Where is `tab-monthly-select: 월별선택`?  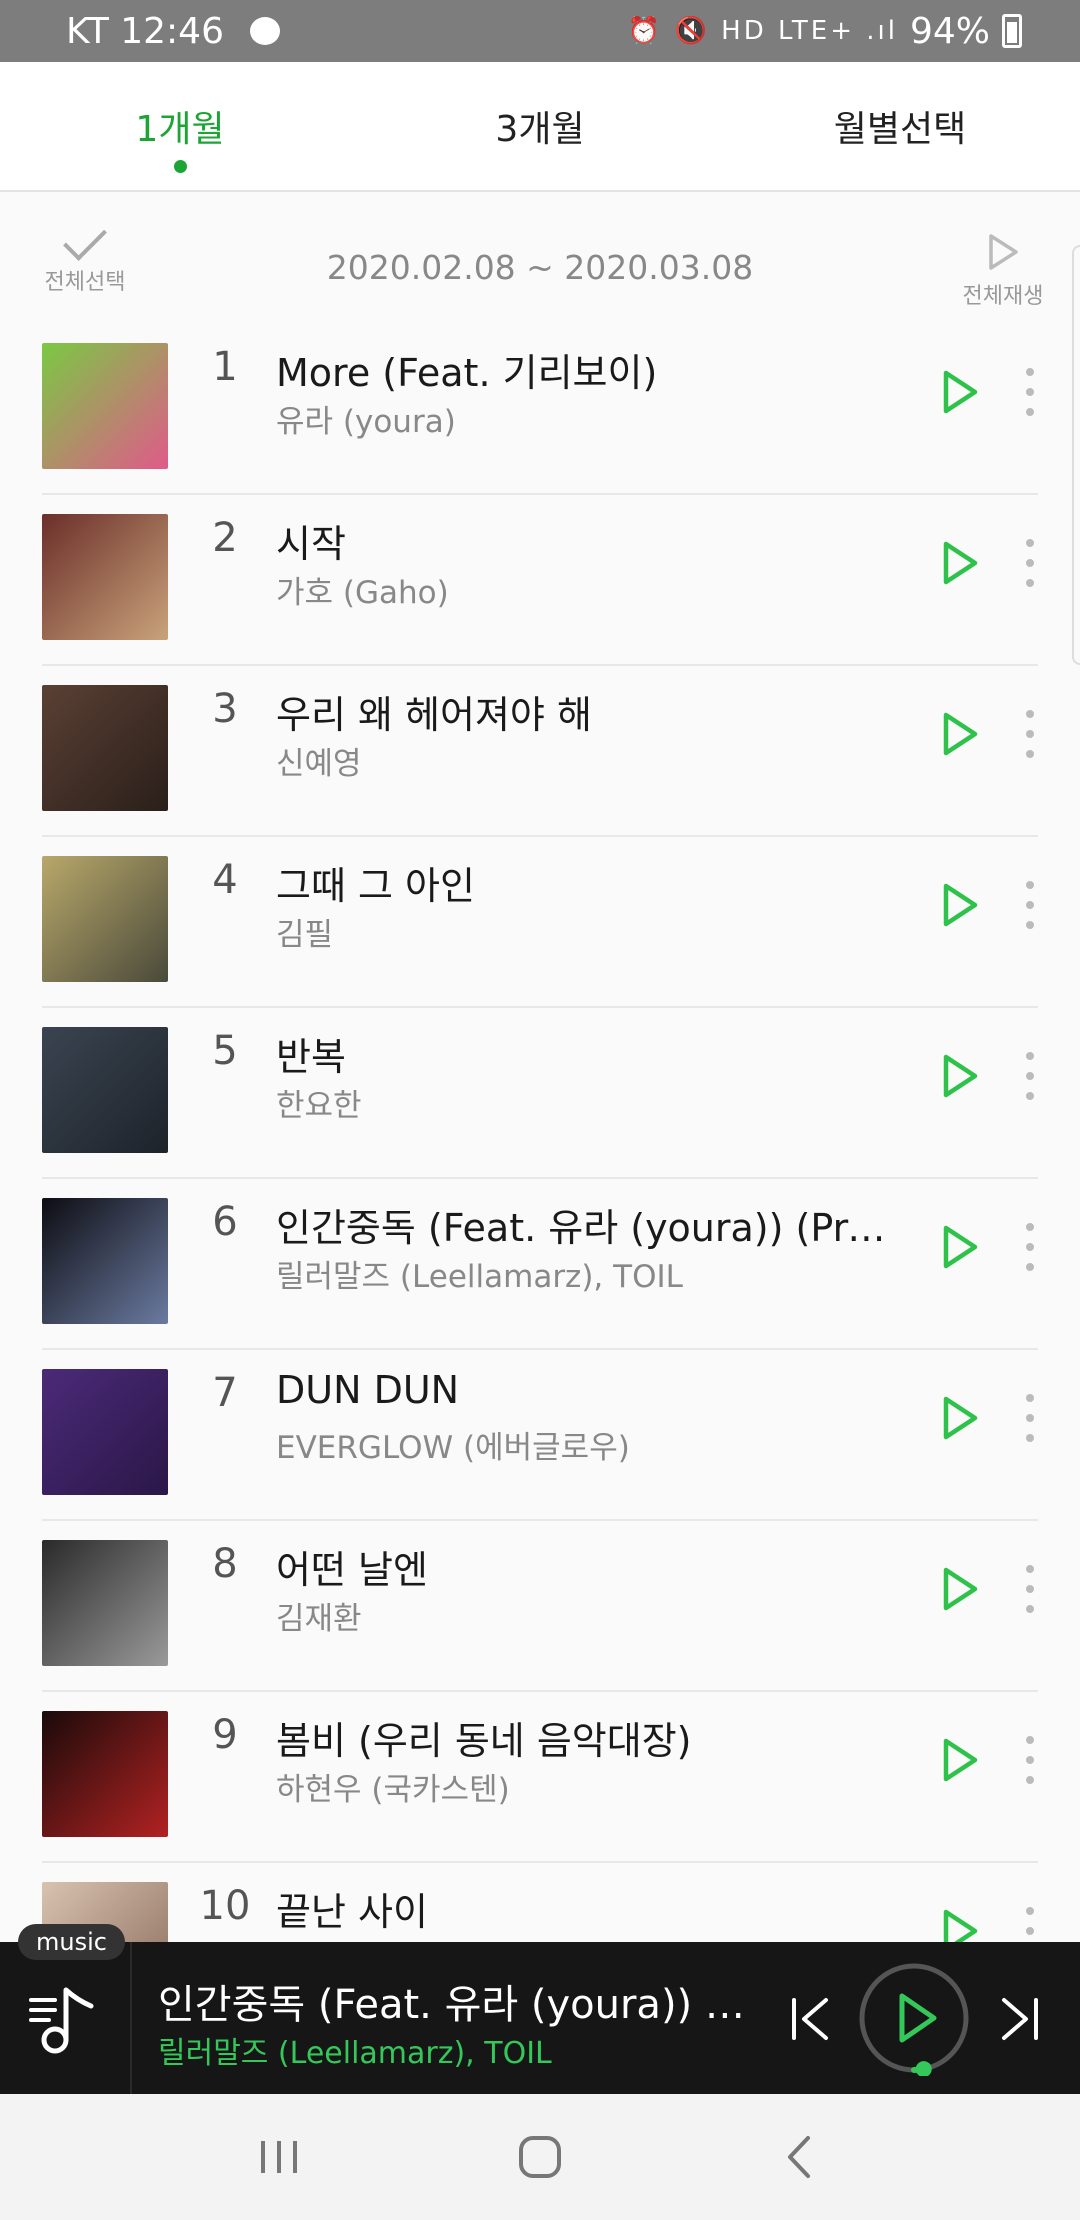 tab-monthly-select: 월별선택 is located at coordinates (900, 126).